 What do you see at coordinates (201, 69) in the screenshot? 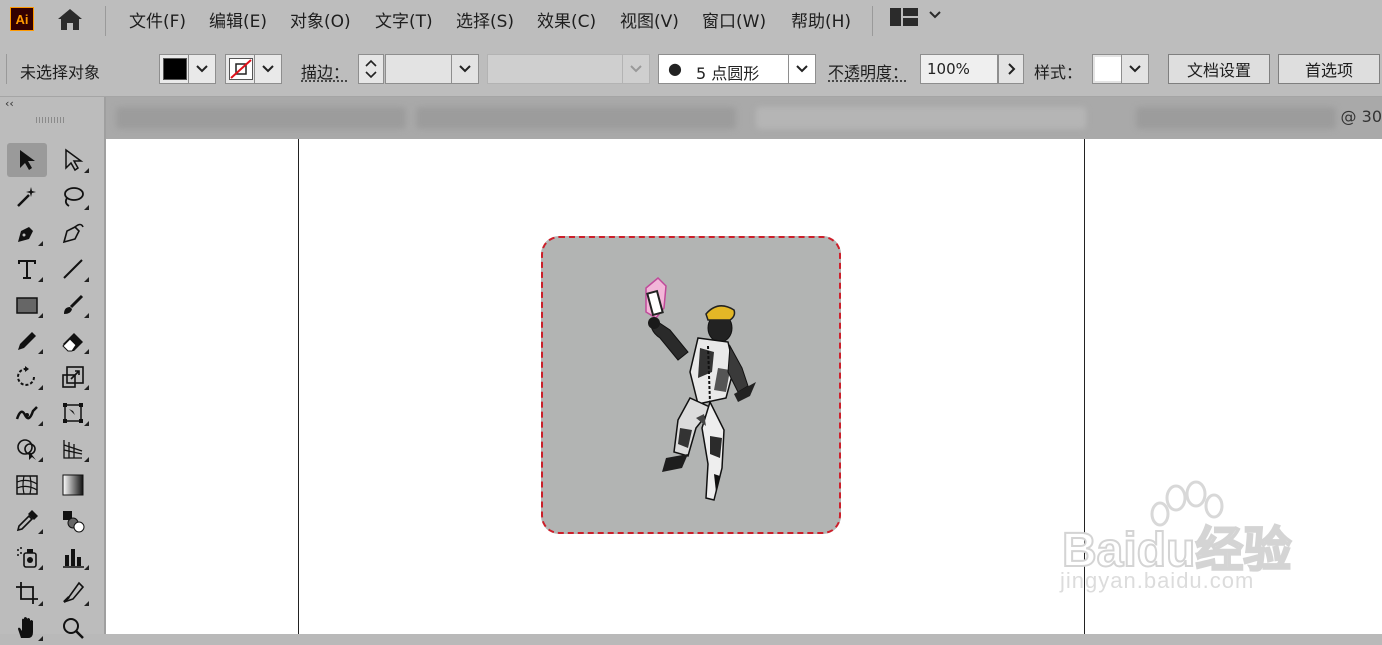
I see `fill-dropdown` at bounding box center [201, 69].